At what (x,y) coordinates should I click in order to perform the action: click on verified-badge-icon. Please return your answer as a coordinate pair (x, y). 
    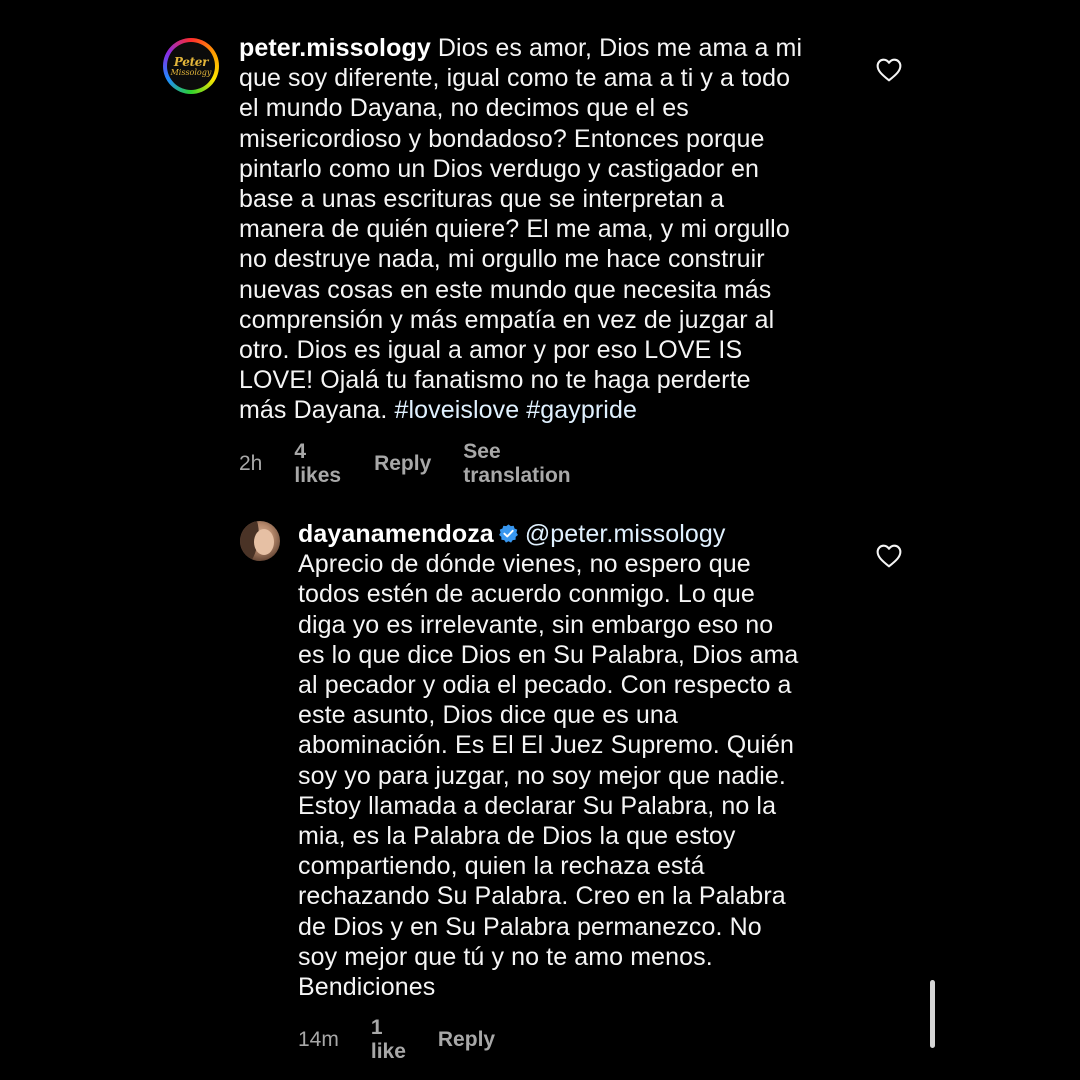
    Looking at the image, I should click on (508, 533).